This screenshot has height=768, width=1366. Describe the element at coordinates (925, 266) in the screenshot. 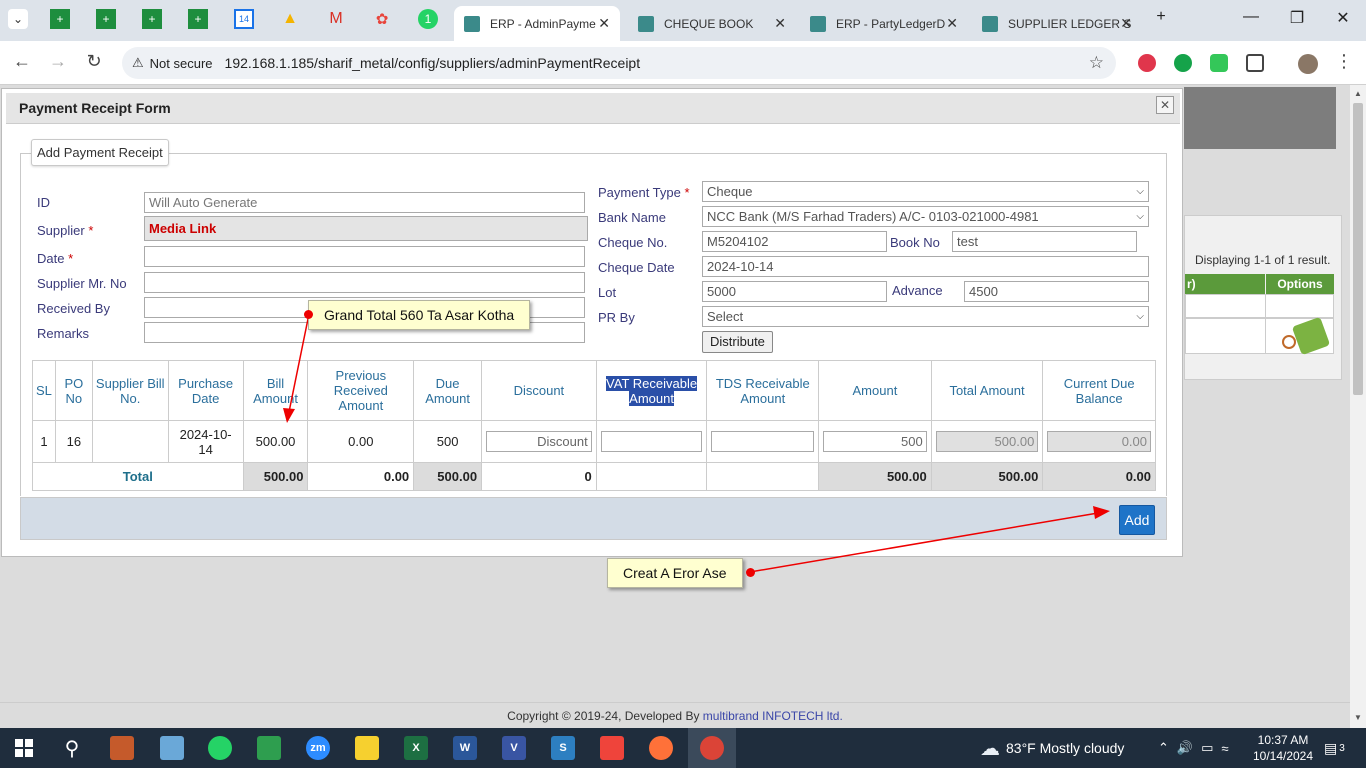

I see `cheque-date-field: 2024-10-14` at that location.